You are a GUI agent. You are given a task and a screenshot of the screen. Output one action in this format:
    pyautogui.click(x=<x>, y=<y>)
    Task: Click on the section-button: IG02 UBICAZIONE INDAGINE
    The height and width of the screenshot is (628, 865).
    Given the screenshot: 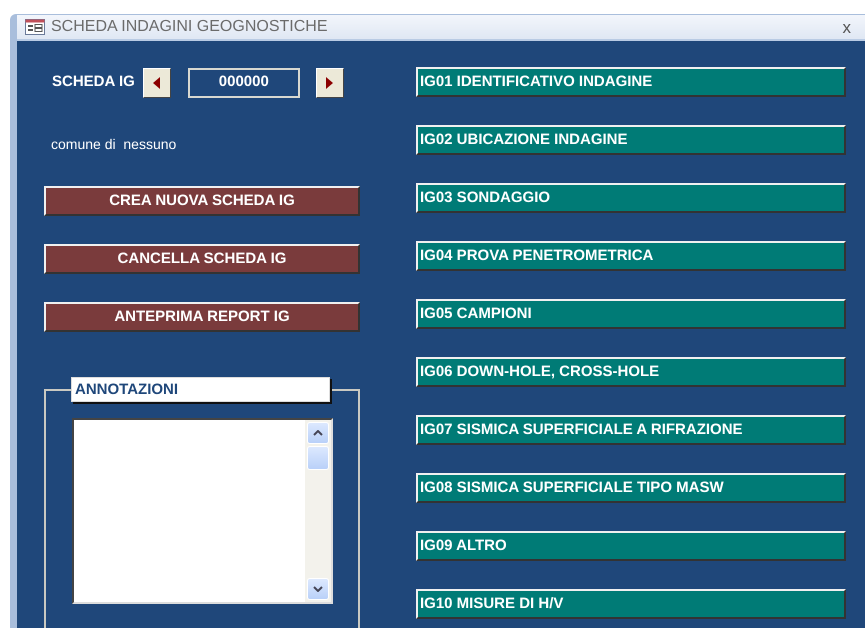 What is the action you would take?
    pyautogui.click(x=631, y=140)
    